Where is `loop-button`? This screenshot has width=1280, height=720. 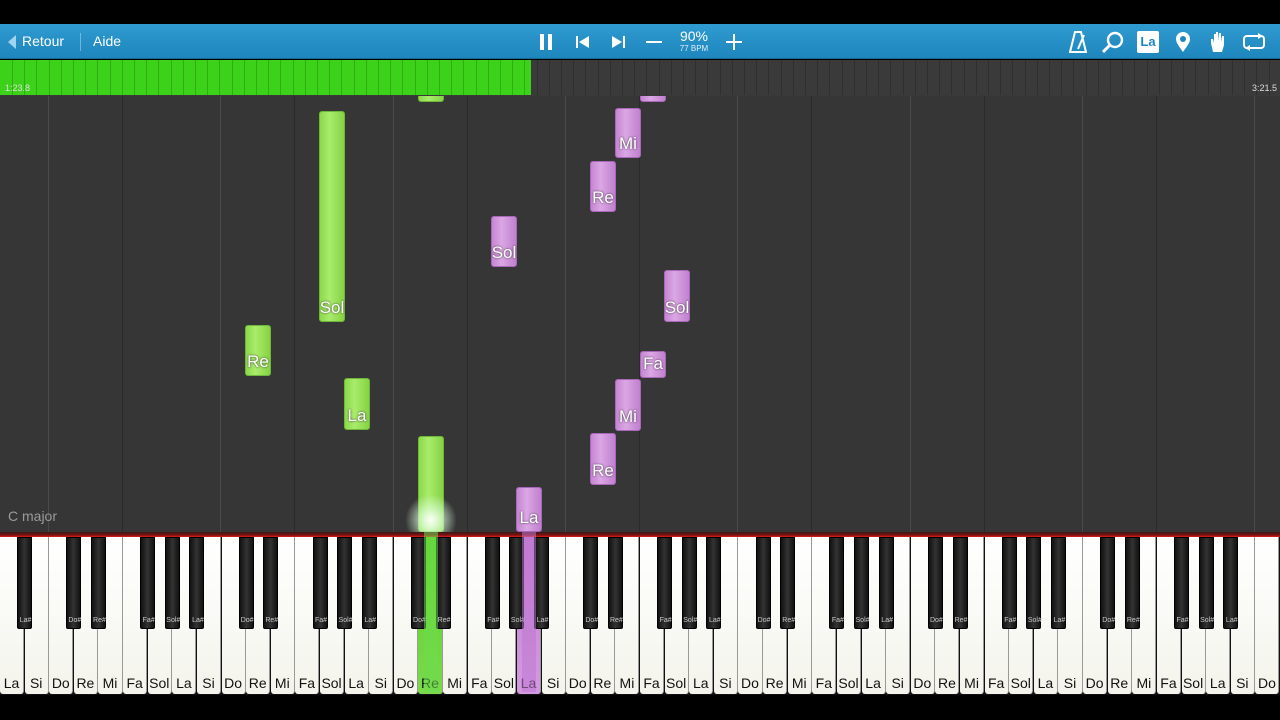 loop-button is located at coordinates (1254, 41).